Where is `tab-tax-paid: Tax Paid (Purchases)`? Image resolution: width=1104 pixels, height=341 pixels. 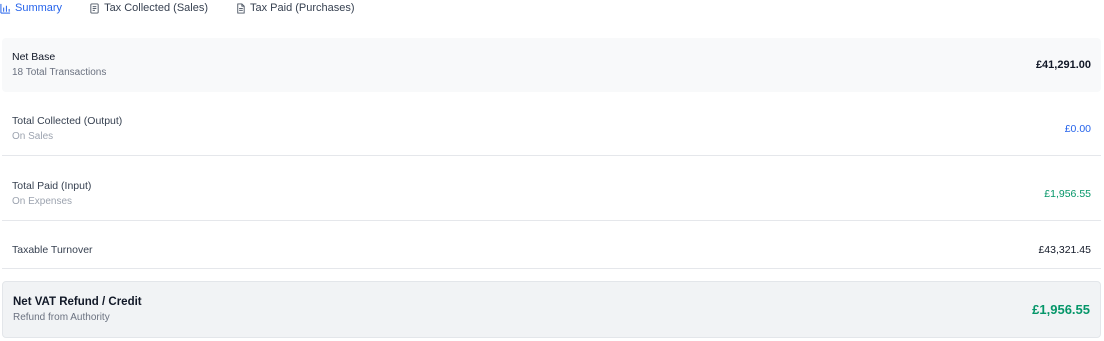 tab-tax-paid: Tax Paid (Purchases) is located at coordinates (295, 8).